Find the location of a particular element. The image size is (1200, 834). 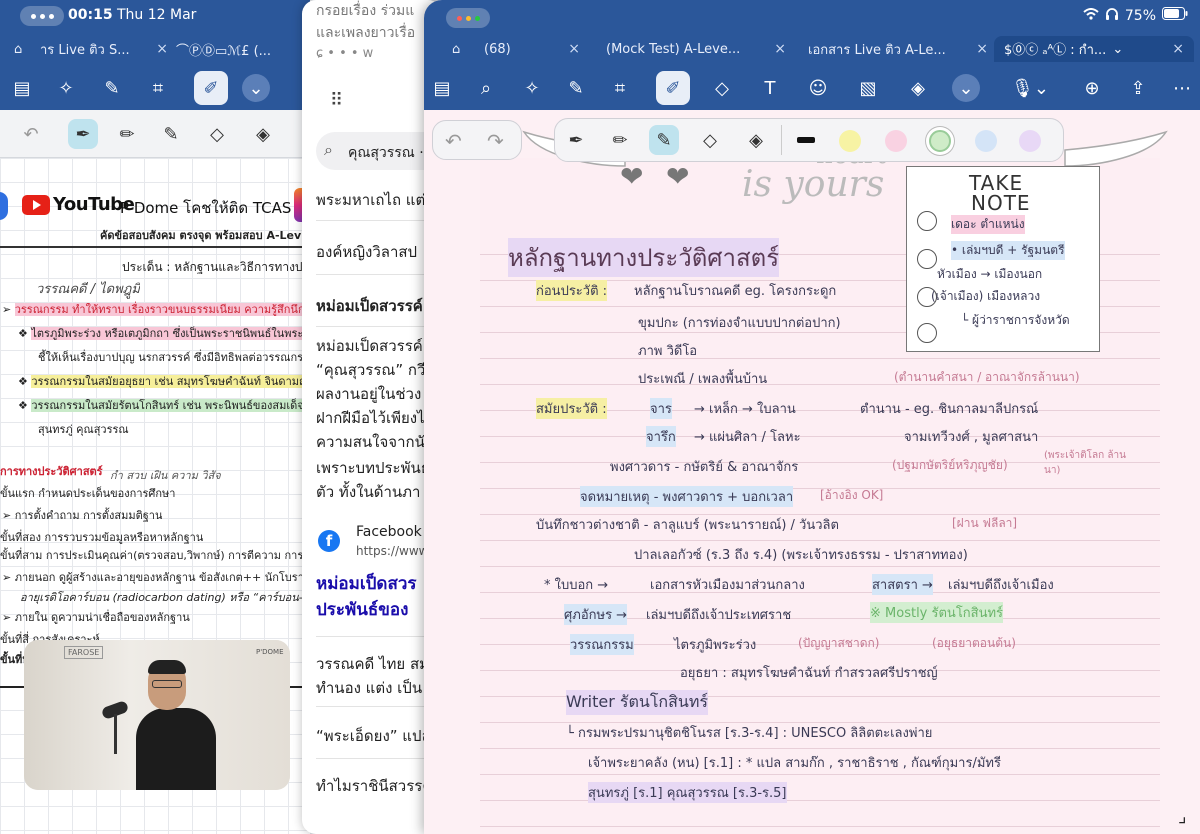

take-note-item: เดอะ ตำแหน่ง is located at coordinates (988, 224).